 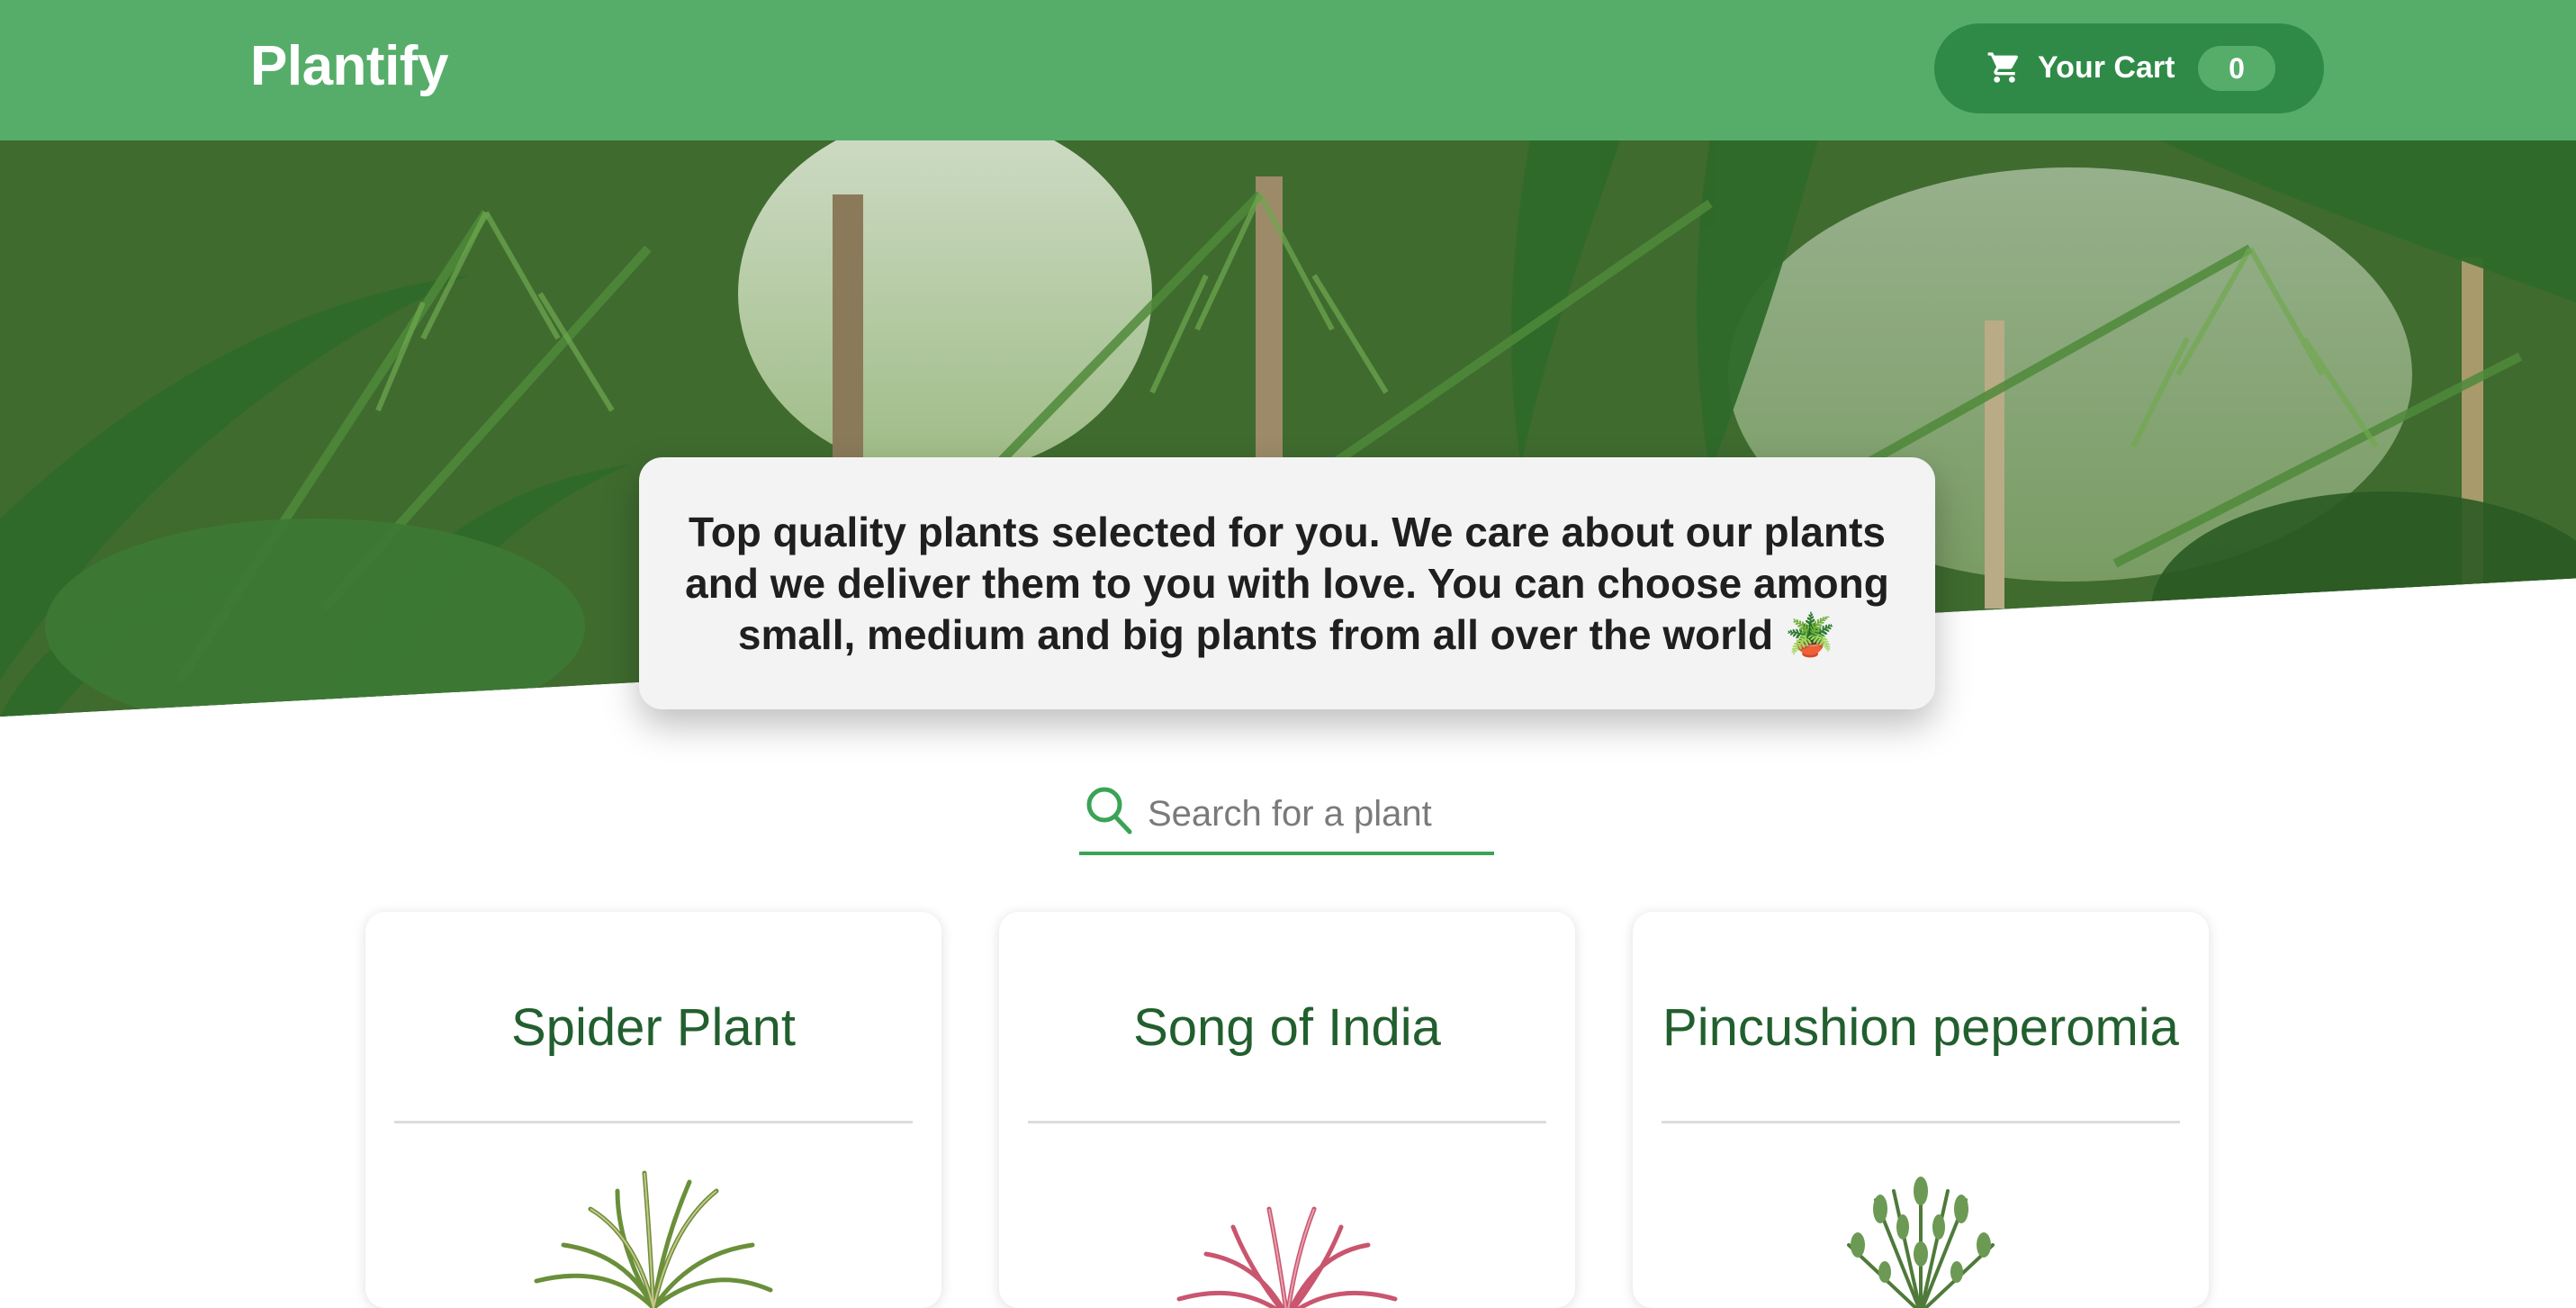 What do you see at coordinates (2003, 67) in the screenshot?
I see `shopping-cart-icon` at bounding box center [2003, 67].